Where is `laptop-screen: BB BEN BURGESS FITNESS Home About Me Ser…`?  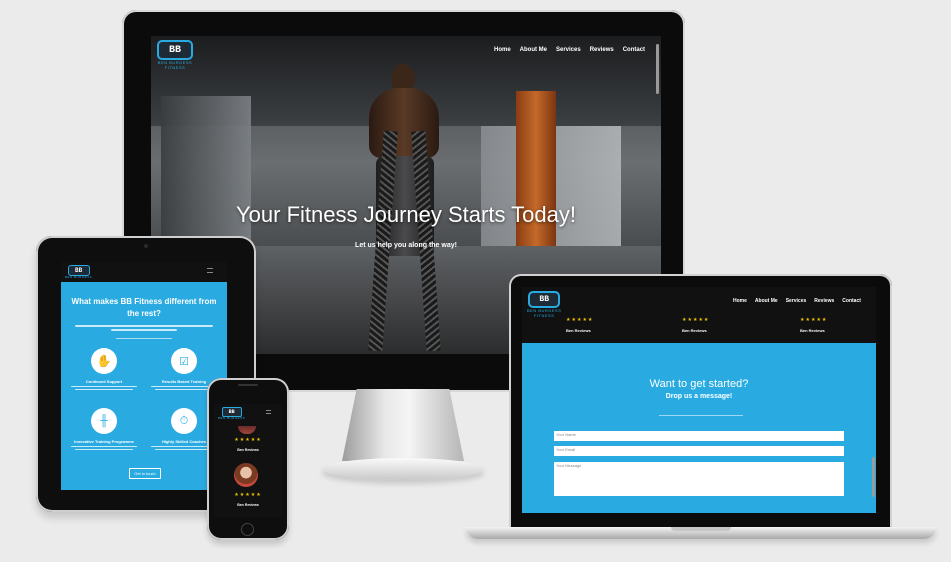
laptop-screen: BB BEN BURGESS FITNESS Home About Me Ser… is located at coordinates (699, 400).